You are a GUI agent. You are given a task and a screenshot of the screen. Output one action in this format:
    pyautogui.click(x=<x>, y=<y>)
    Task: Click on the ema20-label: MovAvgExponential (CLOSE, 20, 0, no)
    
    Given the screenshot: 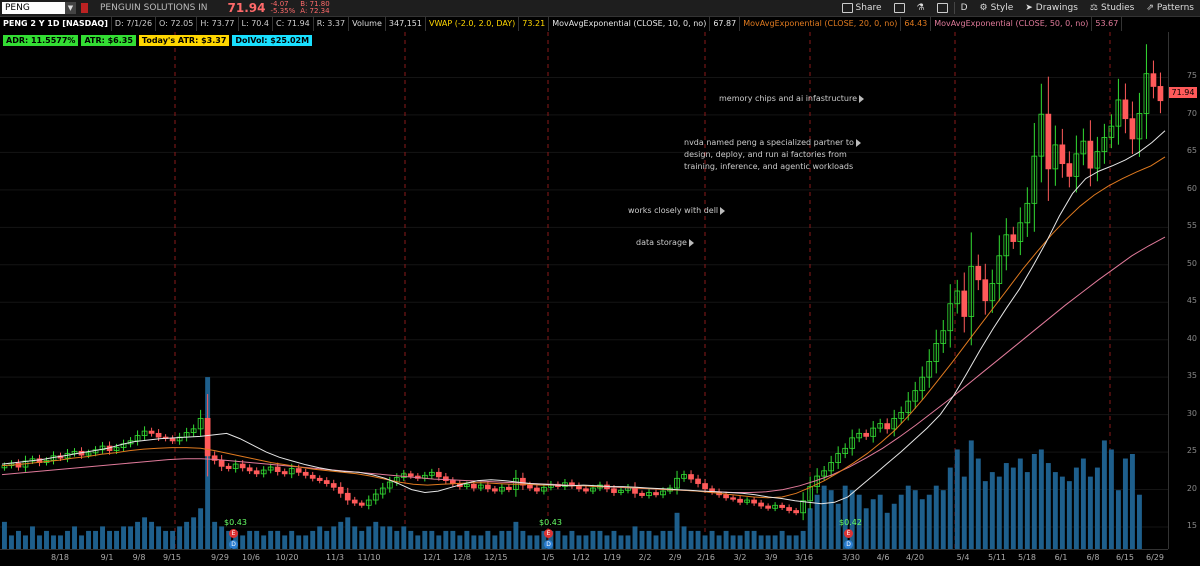 What is the action you would take?
    pyautogui.click(x=821, y=24)
    